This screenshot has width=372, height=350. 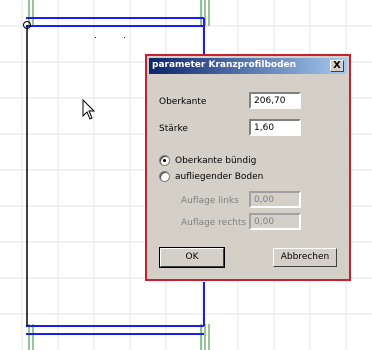 I want to click on dim-marks, so click(x=110, y=37).